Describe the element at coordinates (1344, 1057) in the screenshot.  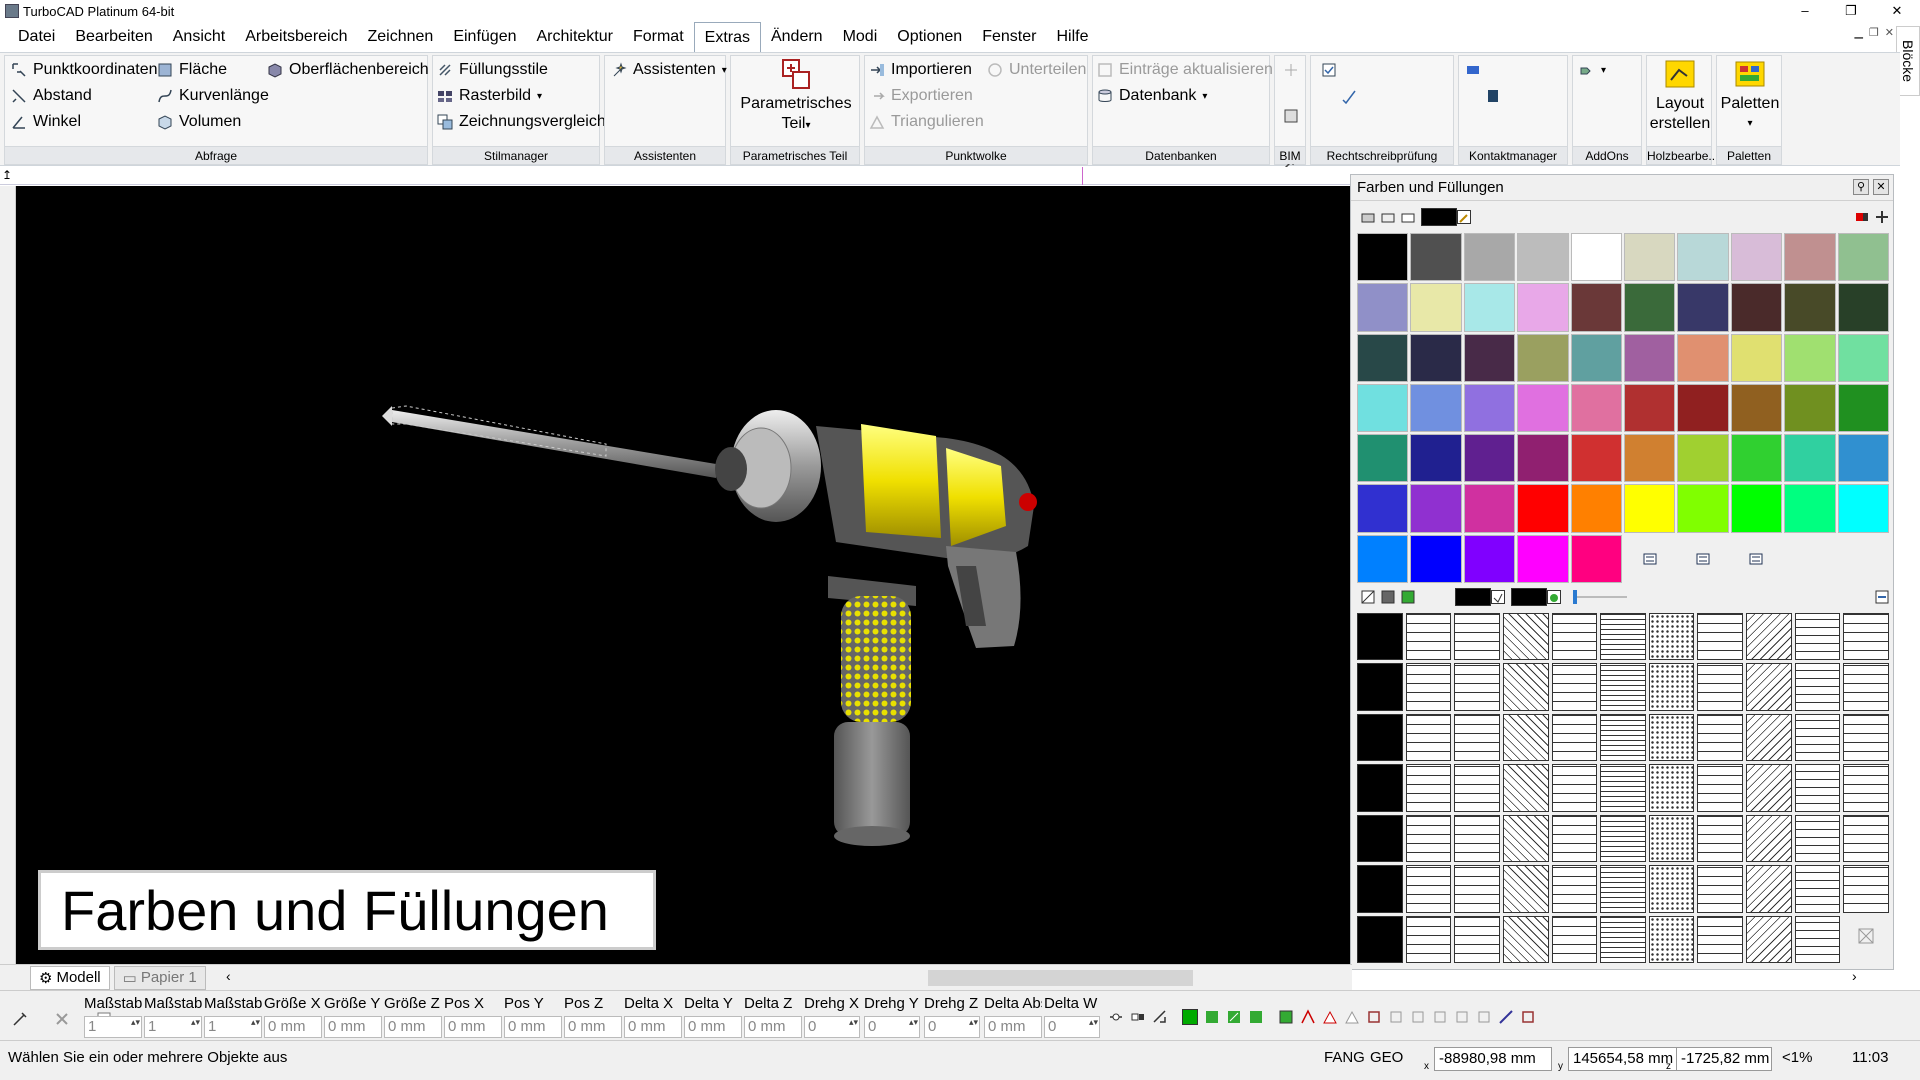
I see `snap-mode-fang: FANG` at that location.